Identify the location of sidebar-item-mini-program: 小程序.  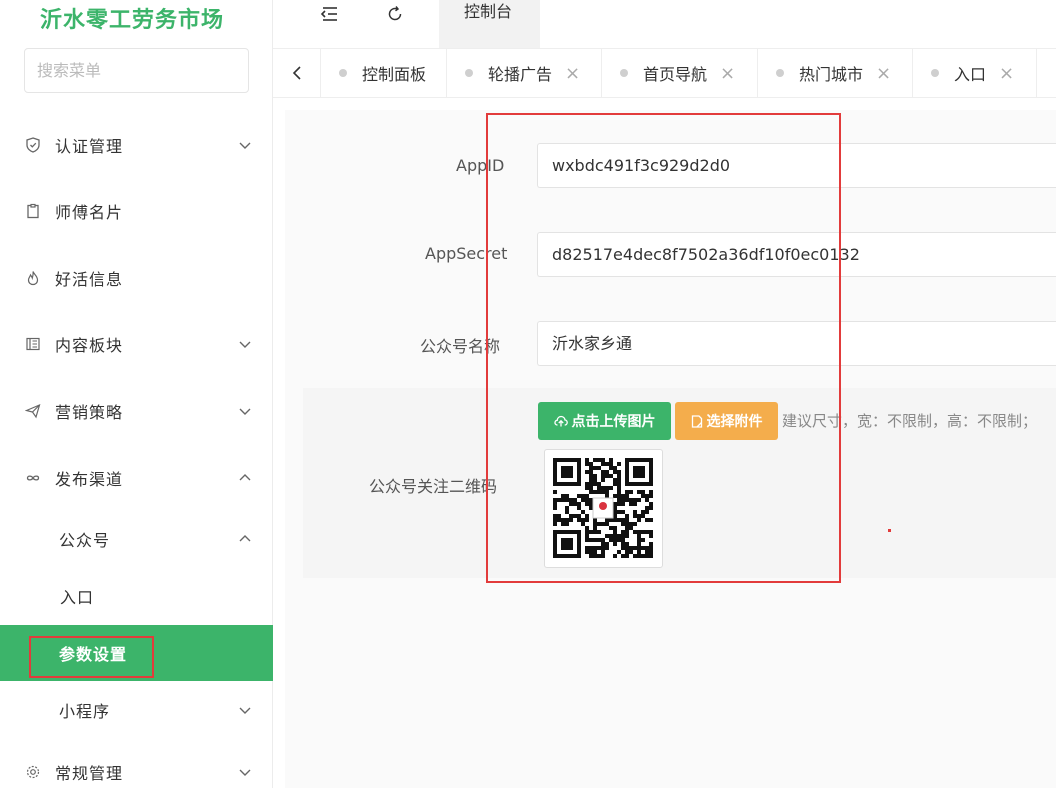
(136, 710).